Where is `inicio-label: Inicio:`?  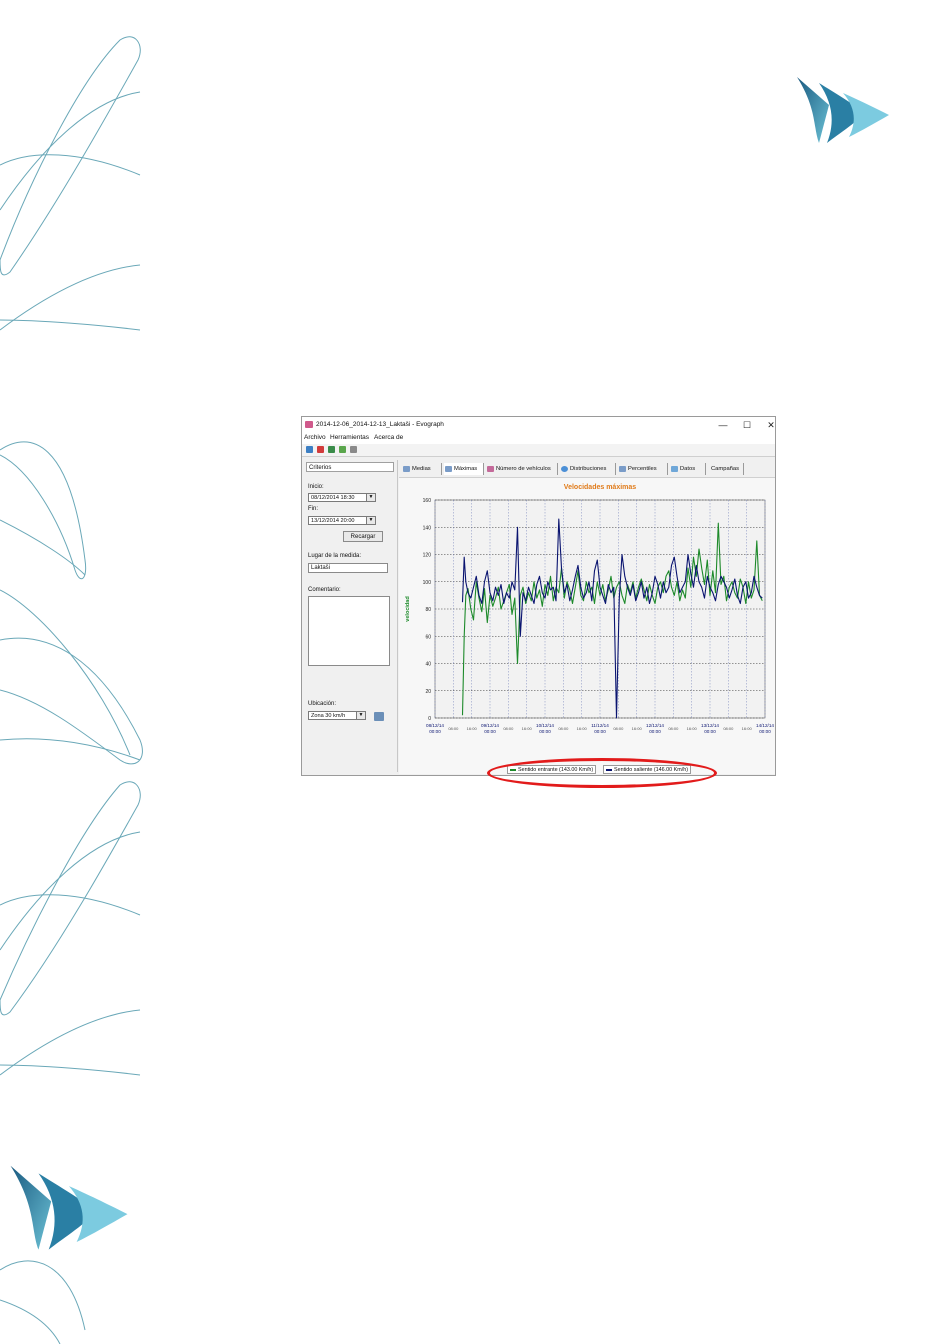 inicio-label: Inicio: is located at coordinates (316, 487).